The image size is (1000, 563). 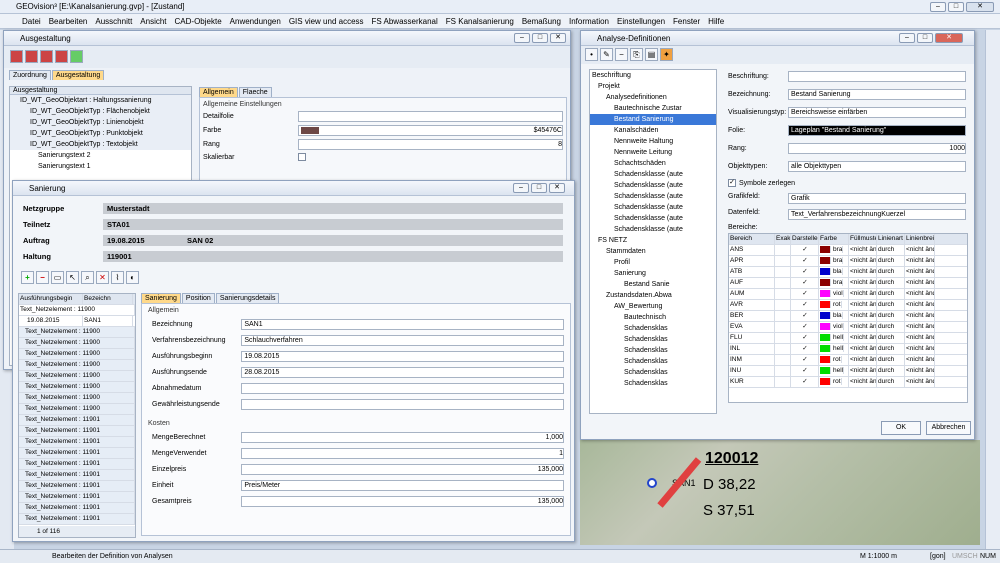 I want to click on form-input, so click(x=402, y=404).